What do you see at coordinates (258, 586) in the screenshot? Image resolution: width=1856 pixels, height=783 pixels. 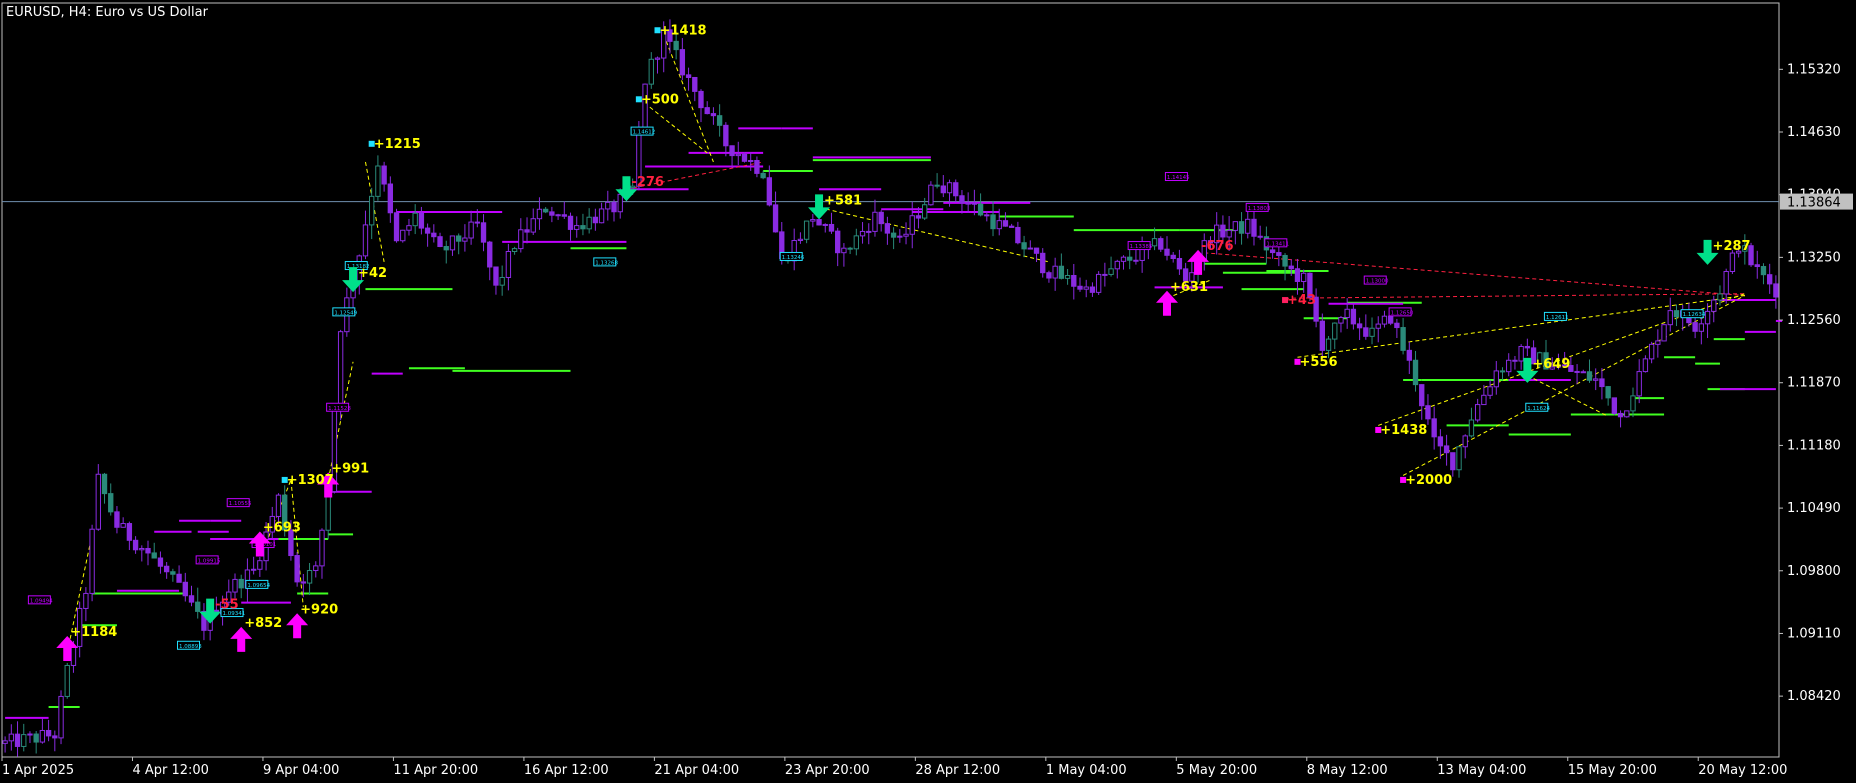 I see `price-tag: 1.09654` at bounding box center [258, 586].